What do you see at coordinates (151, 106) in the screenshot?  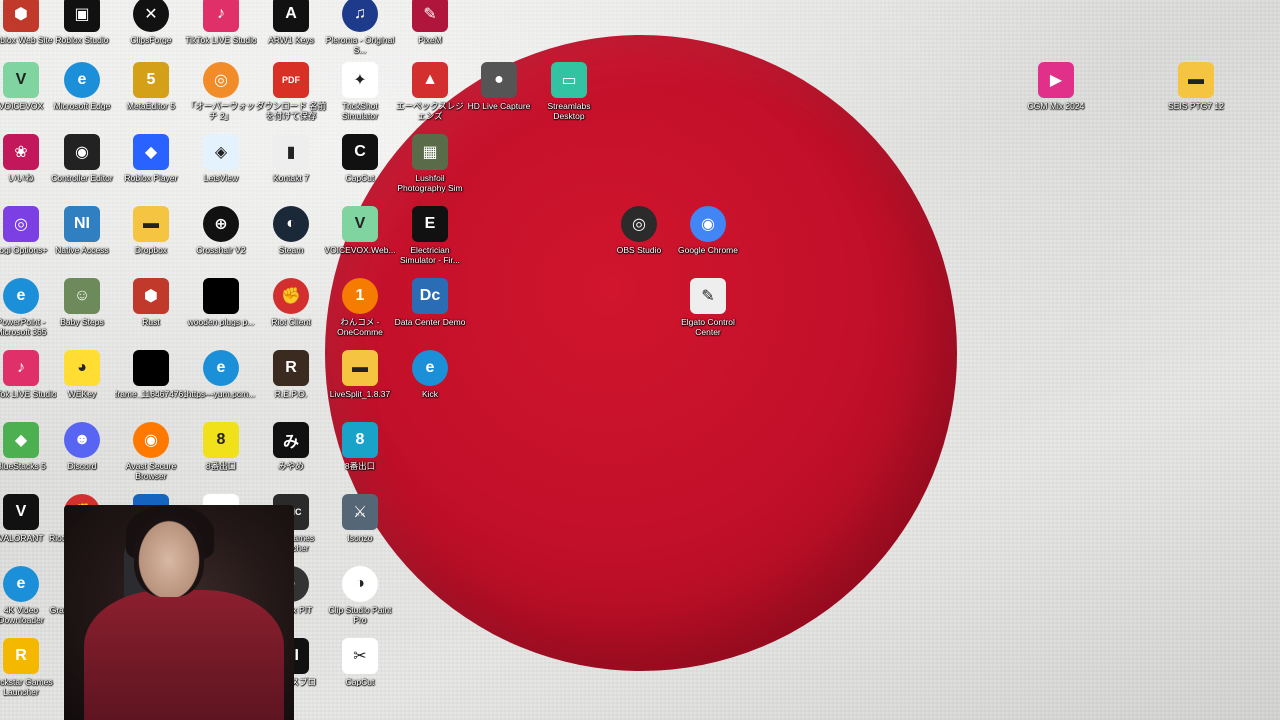 I see `shortcut-label: MetaEditor 5` at bounding box center [151, 106].